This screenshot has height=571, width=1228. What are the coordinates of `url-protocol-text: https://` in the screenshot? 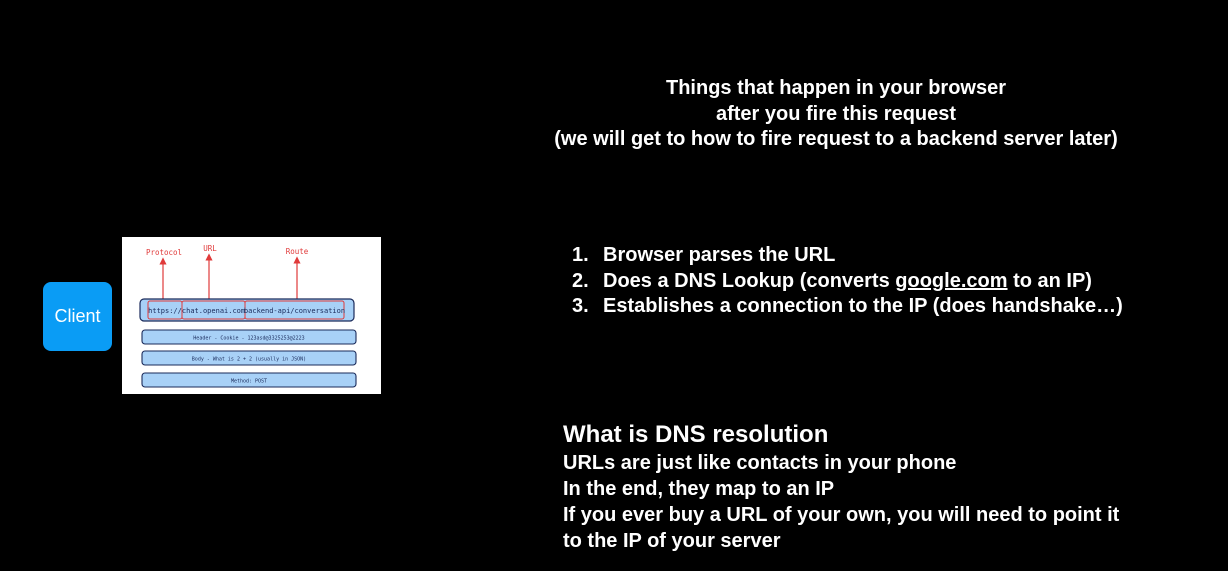 It's located at (165, 311).